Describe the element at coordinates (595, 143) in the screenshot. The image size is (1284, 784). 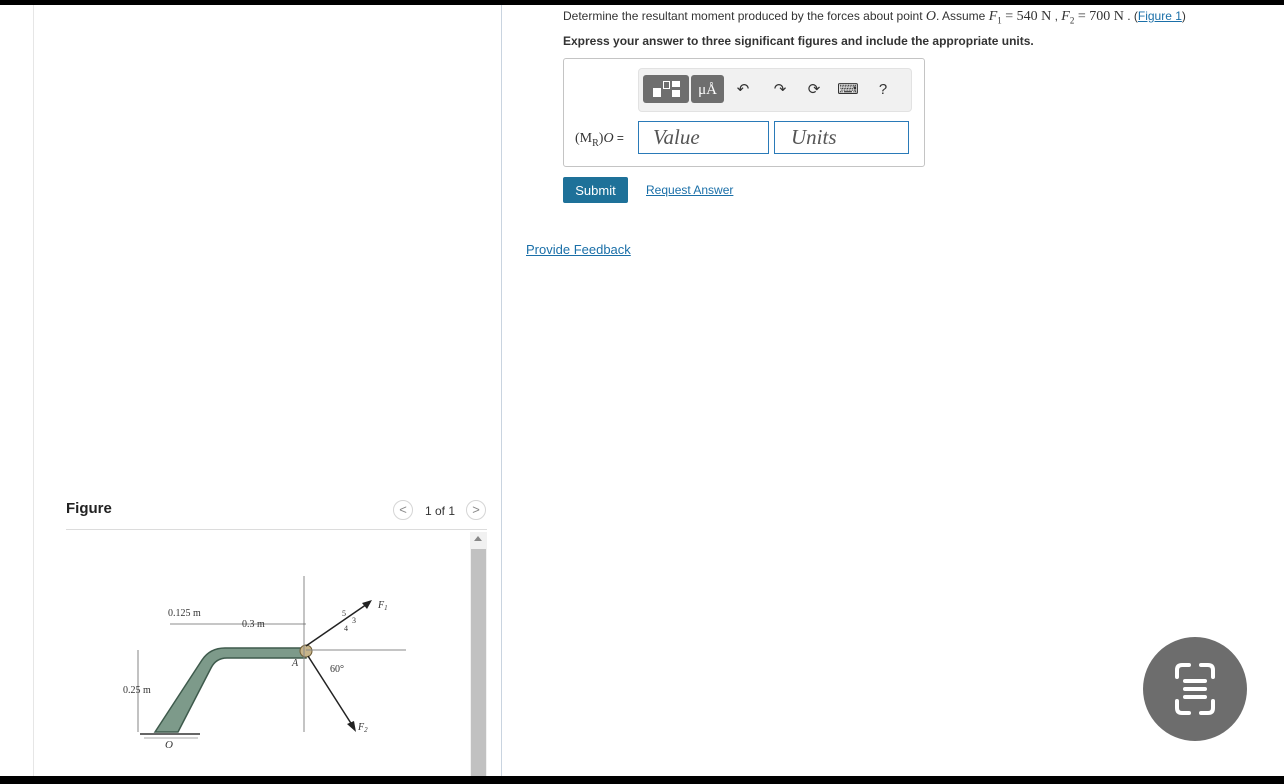
I see `answer-label-sub: R` at that location.